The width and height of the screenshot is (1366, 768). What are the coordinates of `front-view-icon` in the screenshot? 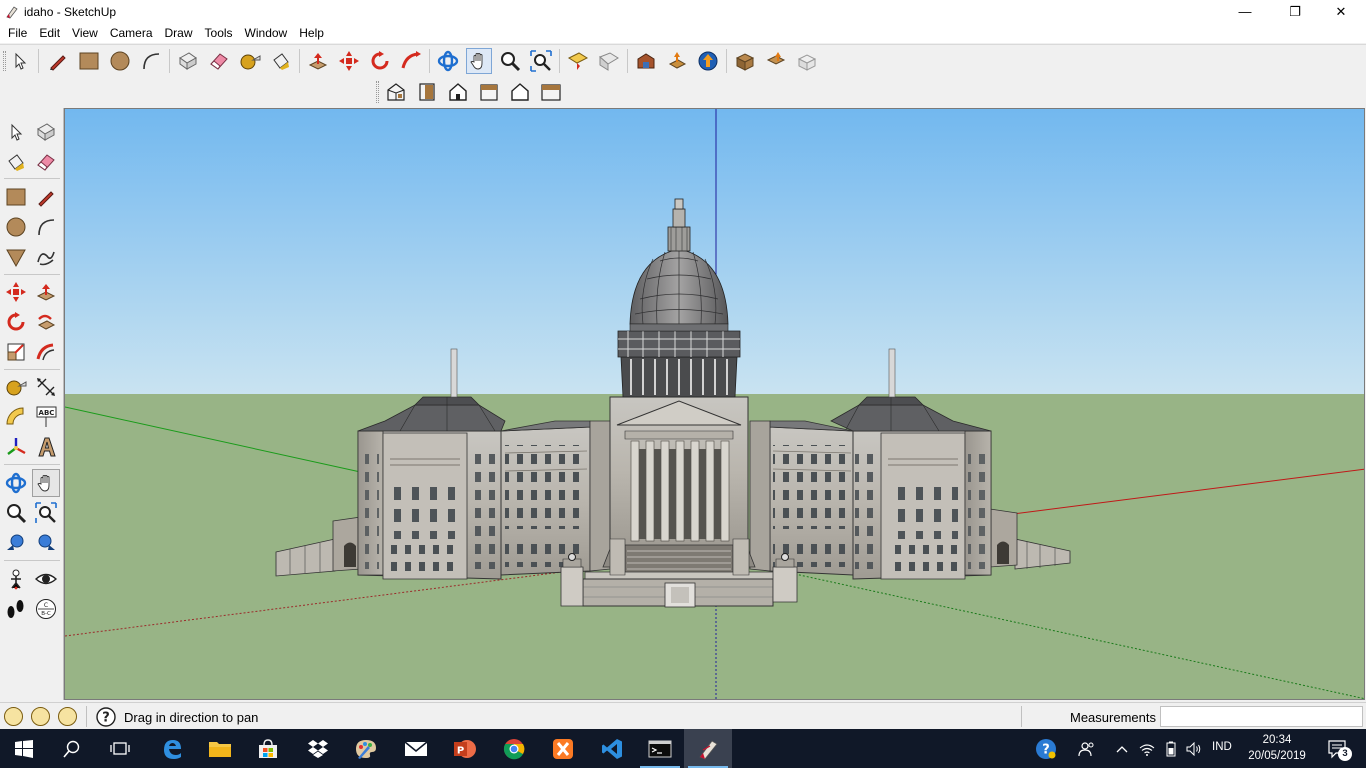 It's located at (458, 92).